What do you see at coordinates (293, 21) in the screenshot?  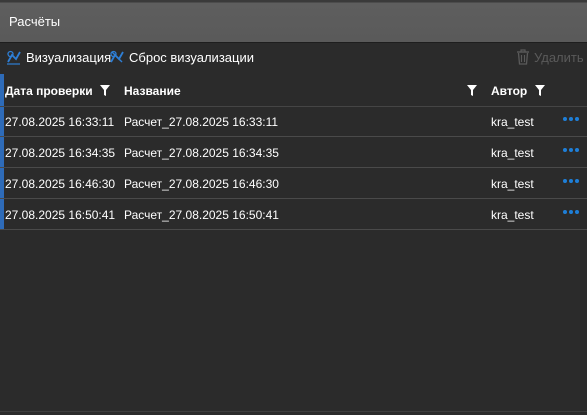 I see `panel-titlebar: Расчёты` at bounding box center [293, 21].